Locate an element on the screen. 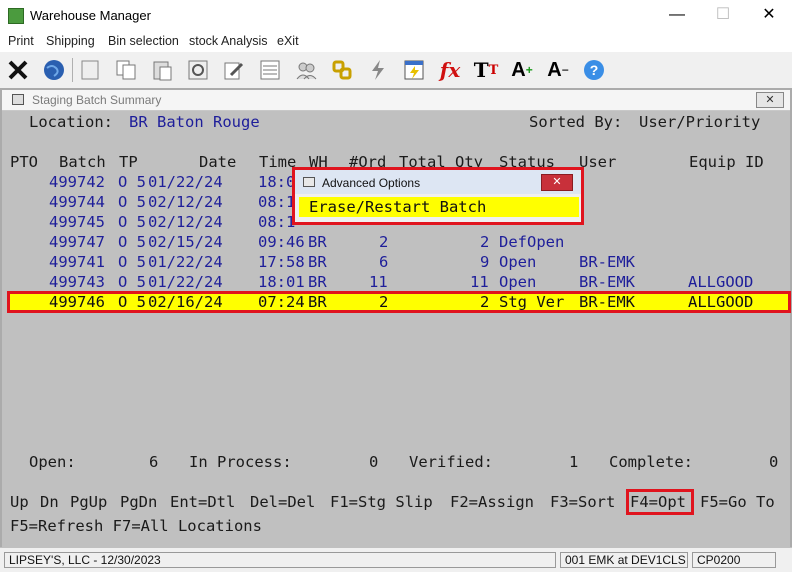 Image resolution: width=792 pixels, height=572 pixels. users-icon is located at coordinates (306, 70).